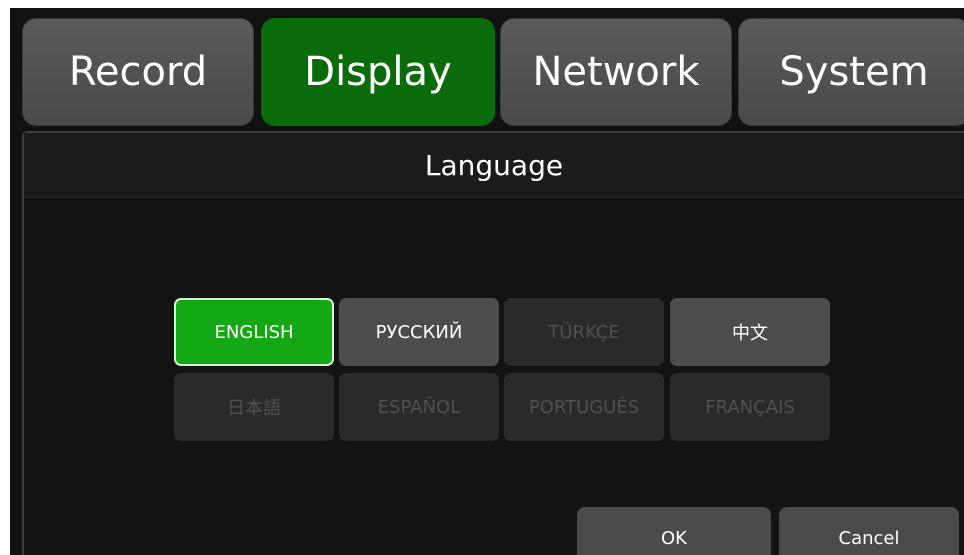  I want to click on tab-display: Display, so click(378, 72).